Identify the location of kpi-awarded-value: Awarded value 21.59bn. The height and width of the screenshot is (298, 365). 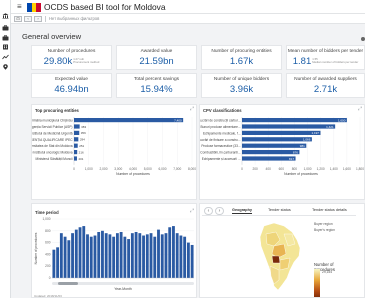
(156, 57).